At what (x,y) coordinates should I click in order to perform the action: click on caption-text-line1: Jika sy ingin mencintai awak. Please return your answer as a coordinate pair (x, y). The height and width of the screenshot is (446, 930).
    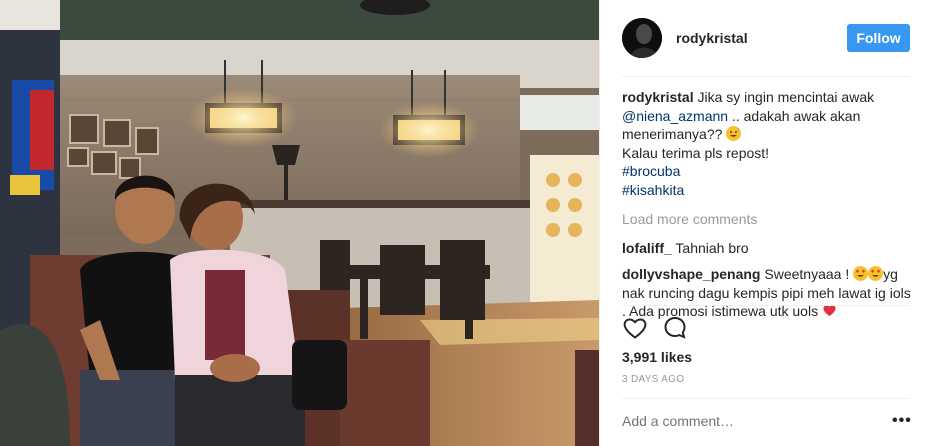
    Looking at the image, I should click on (786, 97).